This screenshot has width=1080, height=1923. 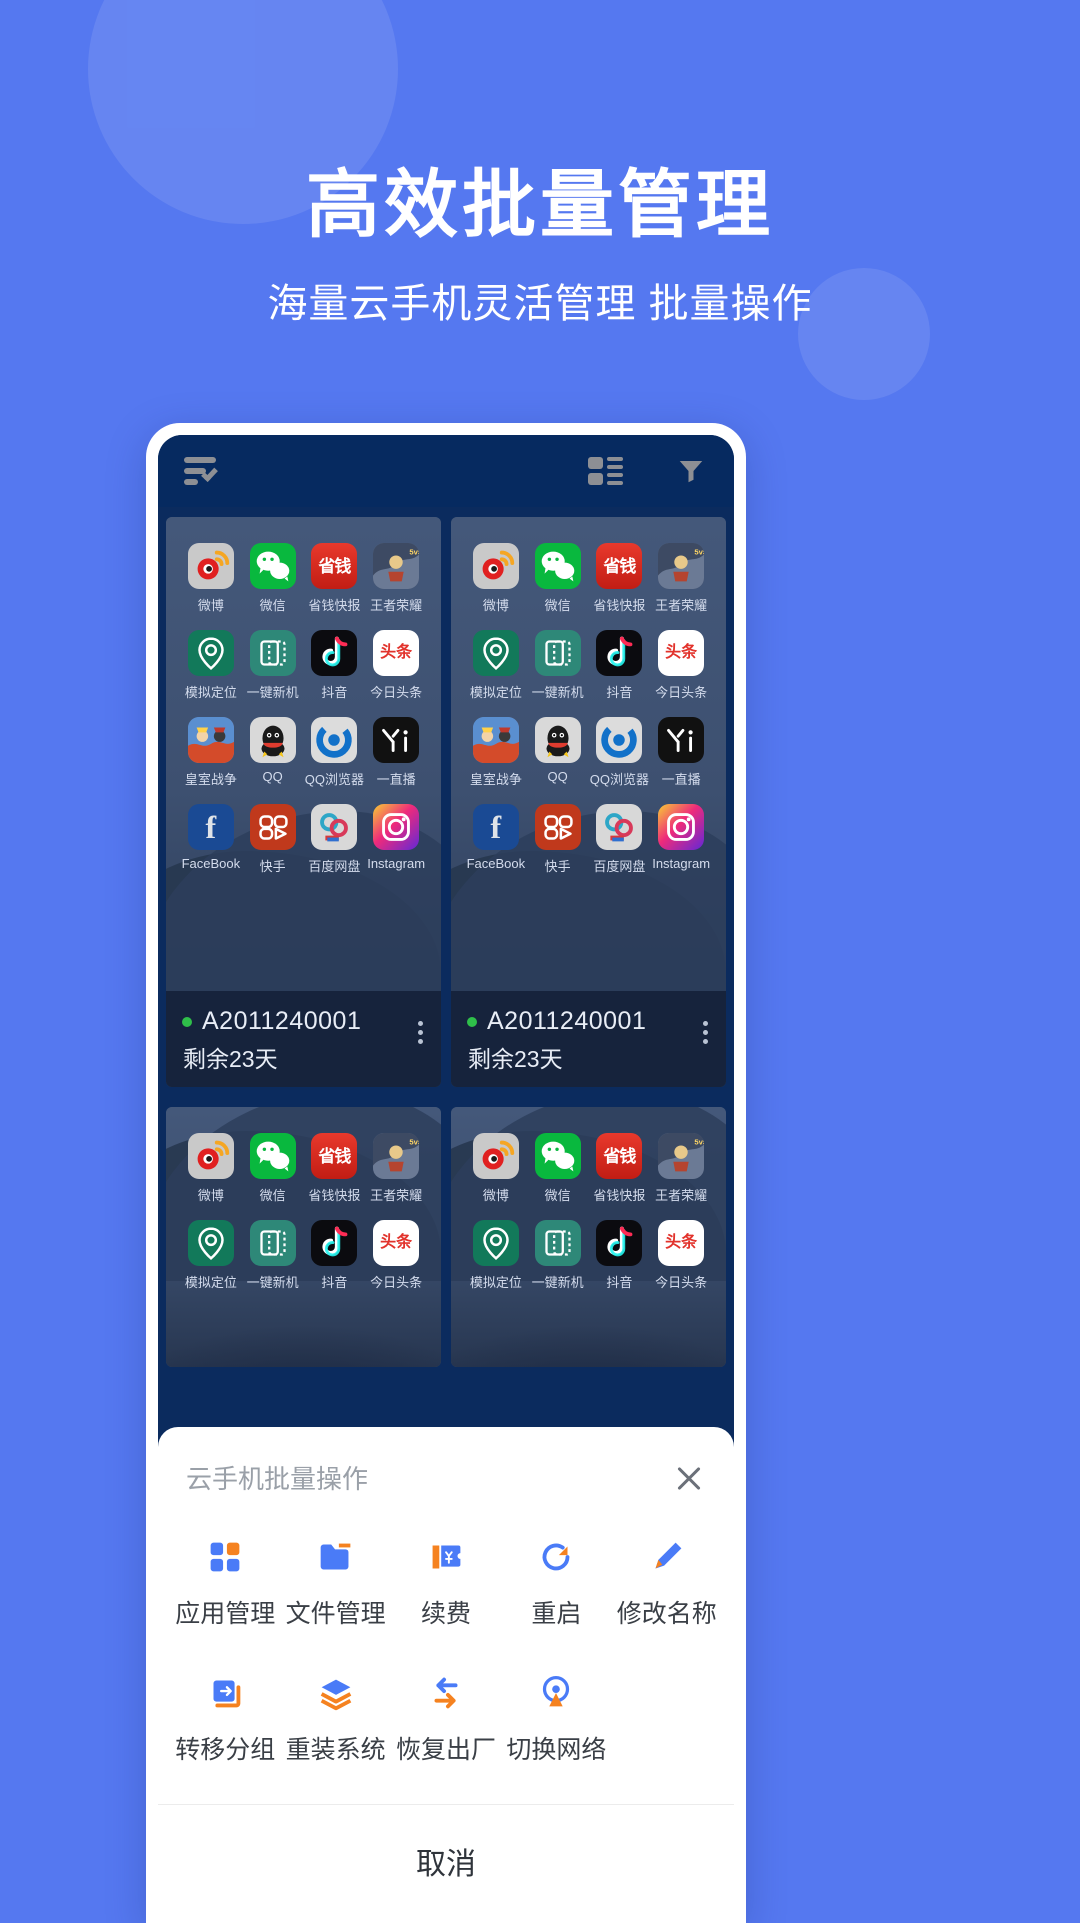 What do you see at coordinates (210, 1282) in the screenshot?
I see `app-label: 模拟定位` at bounding box center [210, 1282].